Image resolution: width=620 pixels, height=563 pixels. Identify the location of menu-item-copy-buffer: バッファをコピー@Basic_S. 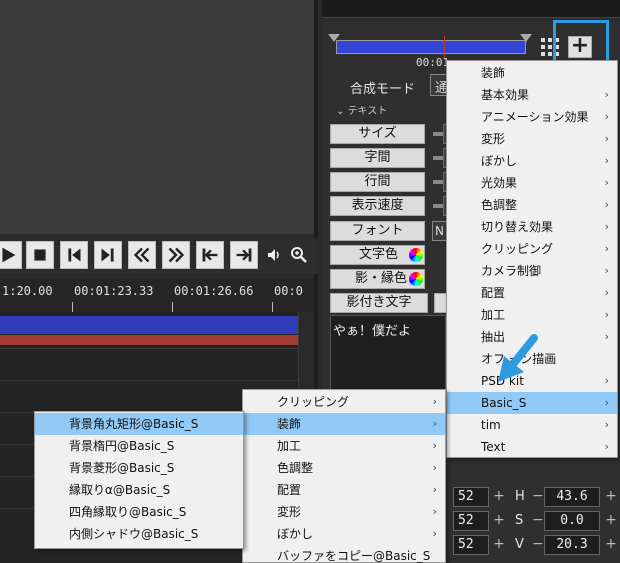
(344, 554).